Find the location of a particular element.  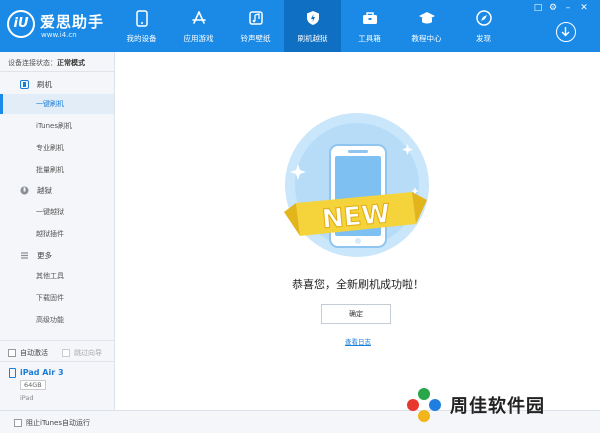

nav-flash-jailbreak: 刷机越狱 is located at coordinates (312, 26).